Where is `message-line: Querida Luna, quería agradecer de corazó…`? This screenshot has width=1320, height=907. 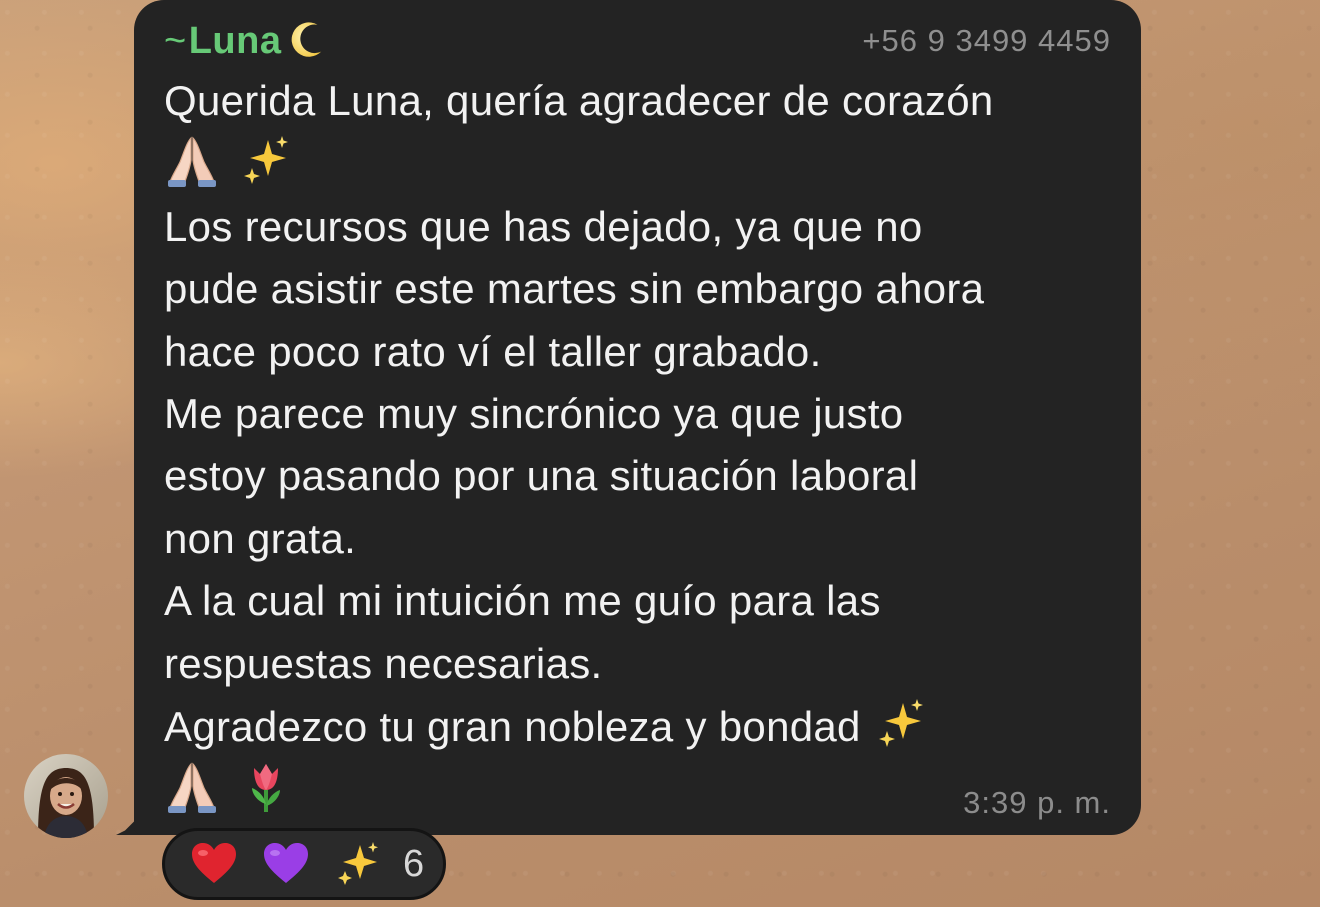 message-line: Querida Luna, quería agradecer de corazó… is located at coordinates (579, 100).